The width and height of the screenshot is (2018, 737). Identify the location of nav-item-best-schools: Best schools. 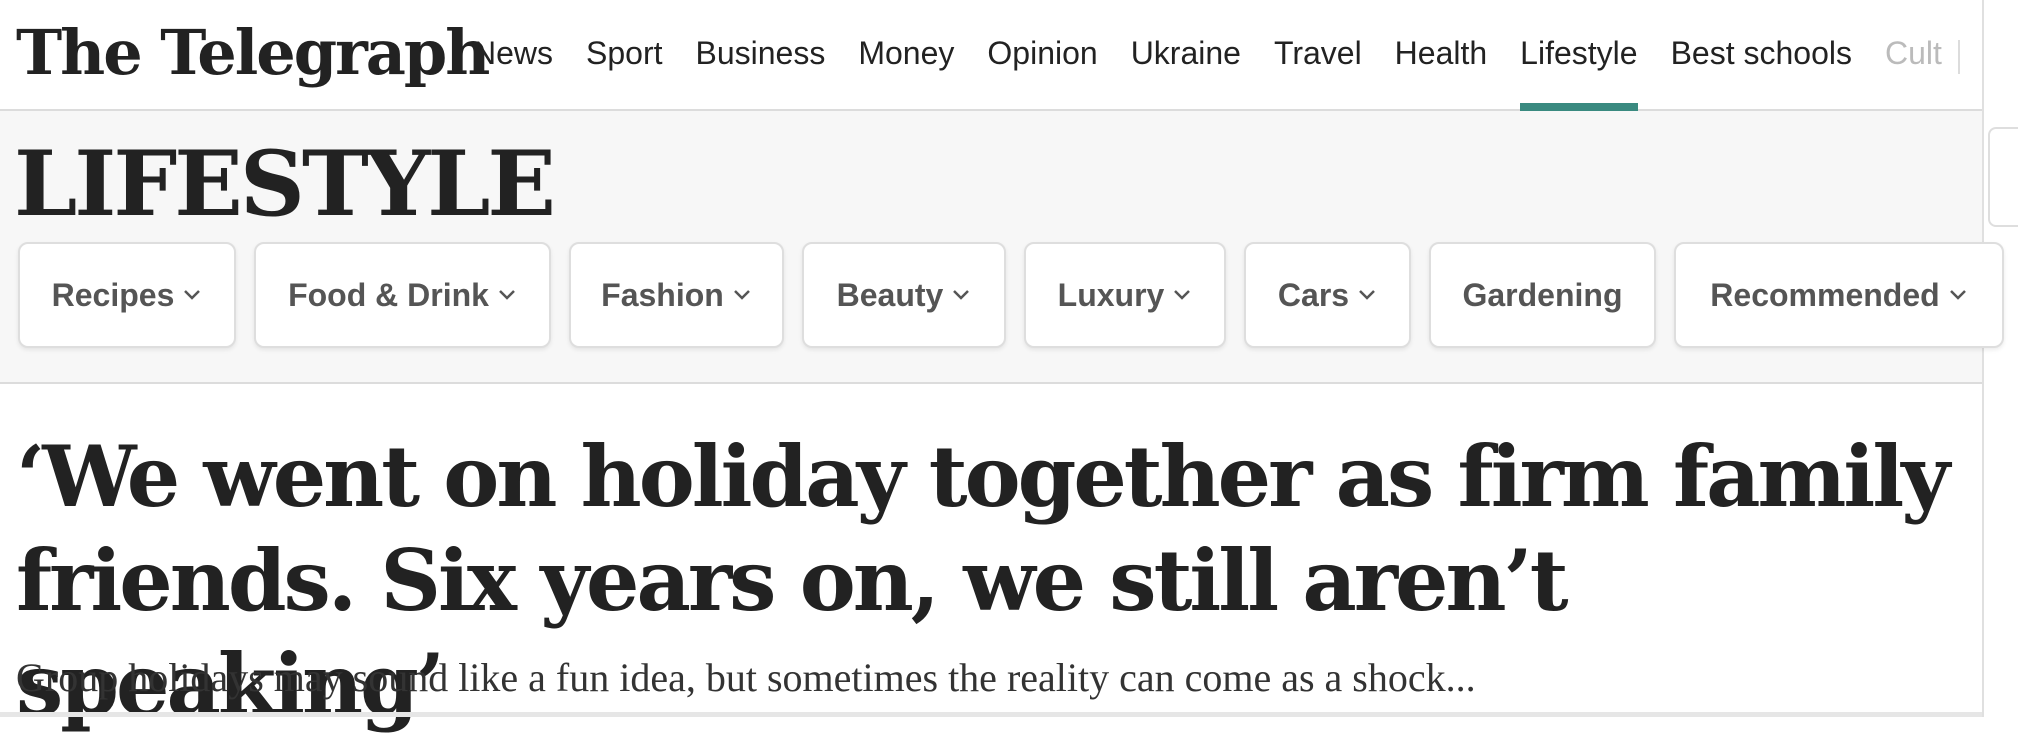
(1761, 55).